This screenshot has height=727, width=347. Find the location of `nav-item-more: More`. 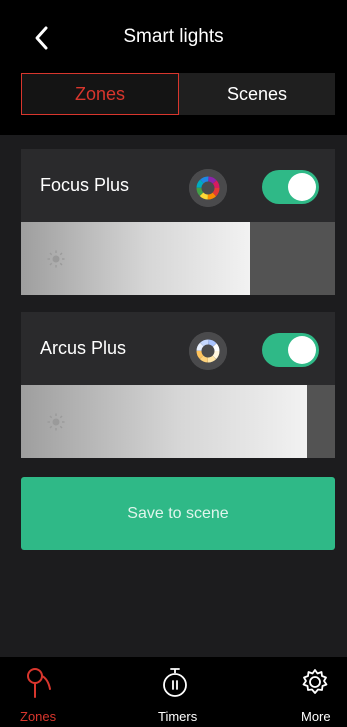

nav-item-more: More is located at coordinates (313, 692).